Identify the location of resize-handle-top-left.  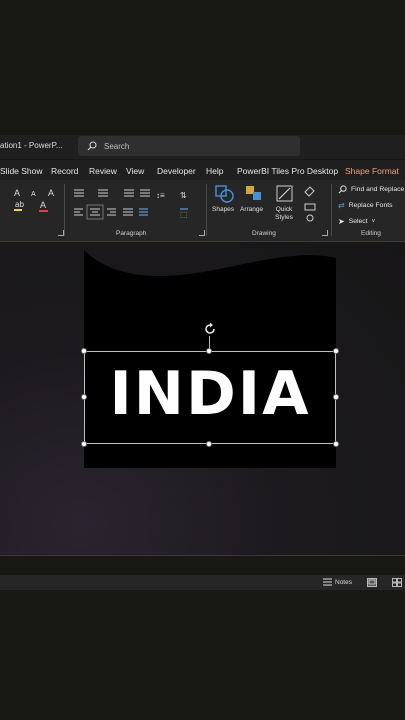
(84, 351).